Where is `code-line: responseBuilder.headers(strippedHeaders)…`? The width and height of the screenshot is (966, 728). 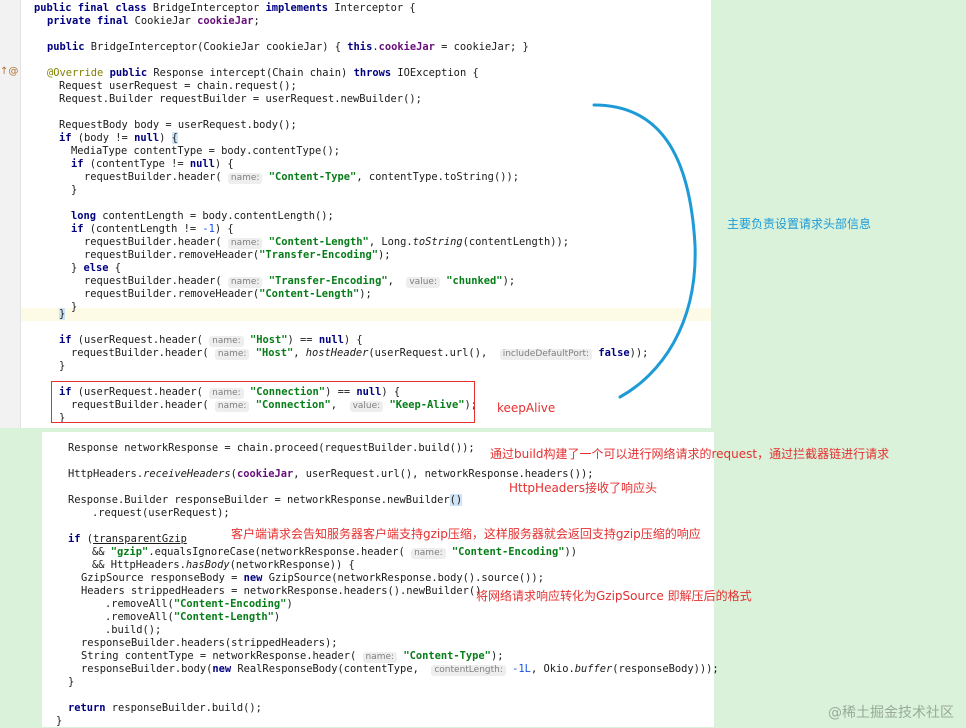
code-line: responseBuilder.headers(strippedHeaders)… is located at coordinates (209, 643).